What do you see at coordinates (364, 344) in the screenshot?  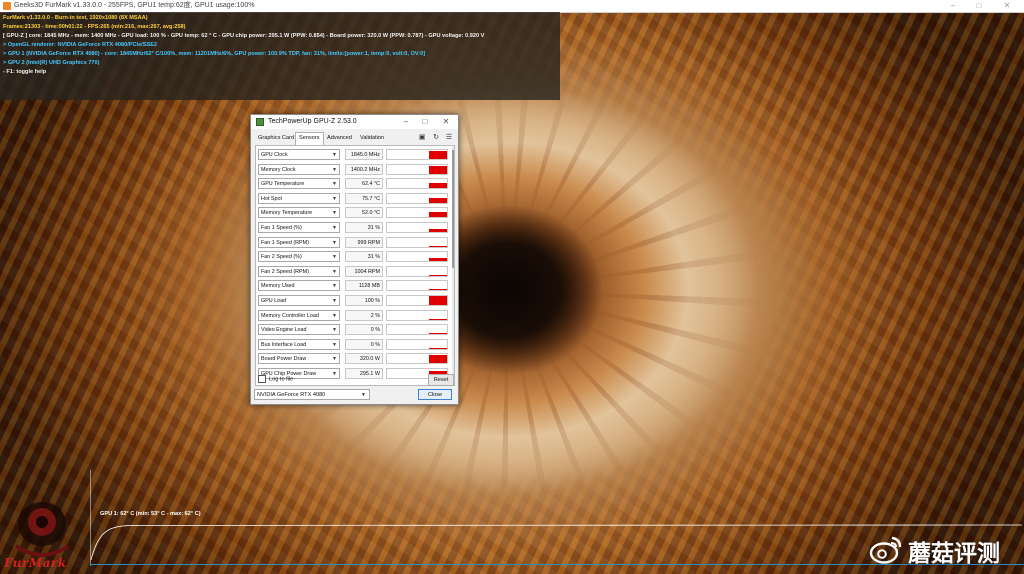 I see `sensor-value: 0 %` at bounding box center [364, 344].